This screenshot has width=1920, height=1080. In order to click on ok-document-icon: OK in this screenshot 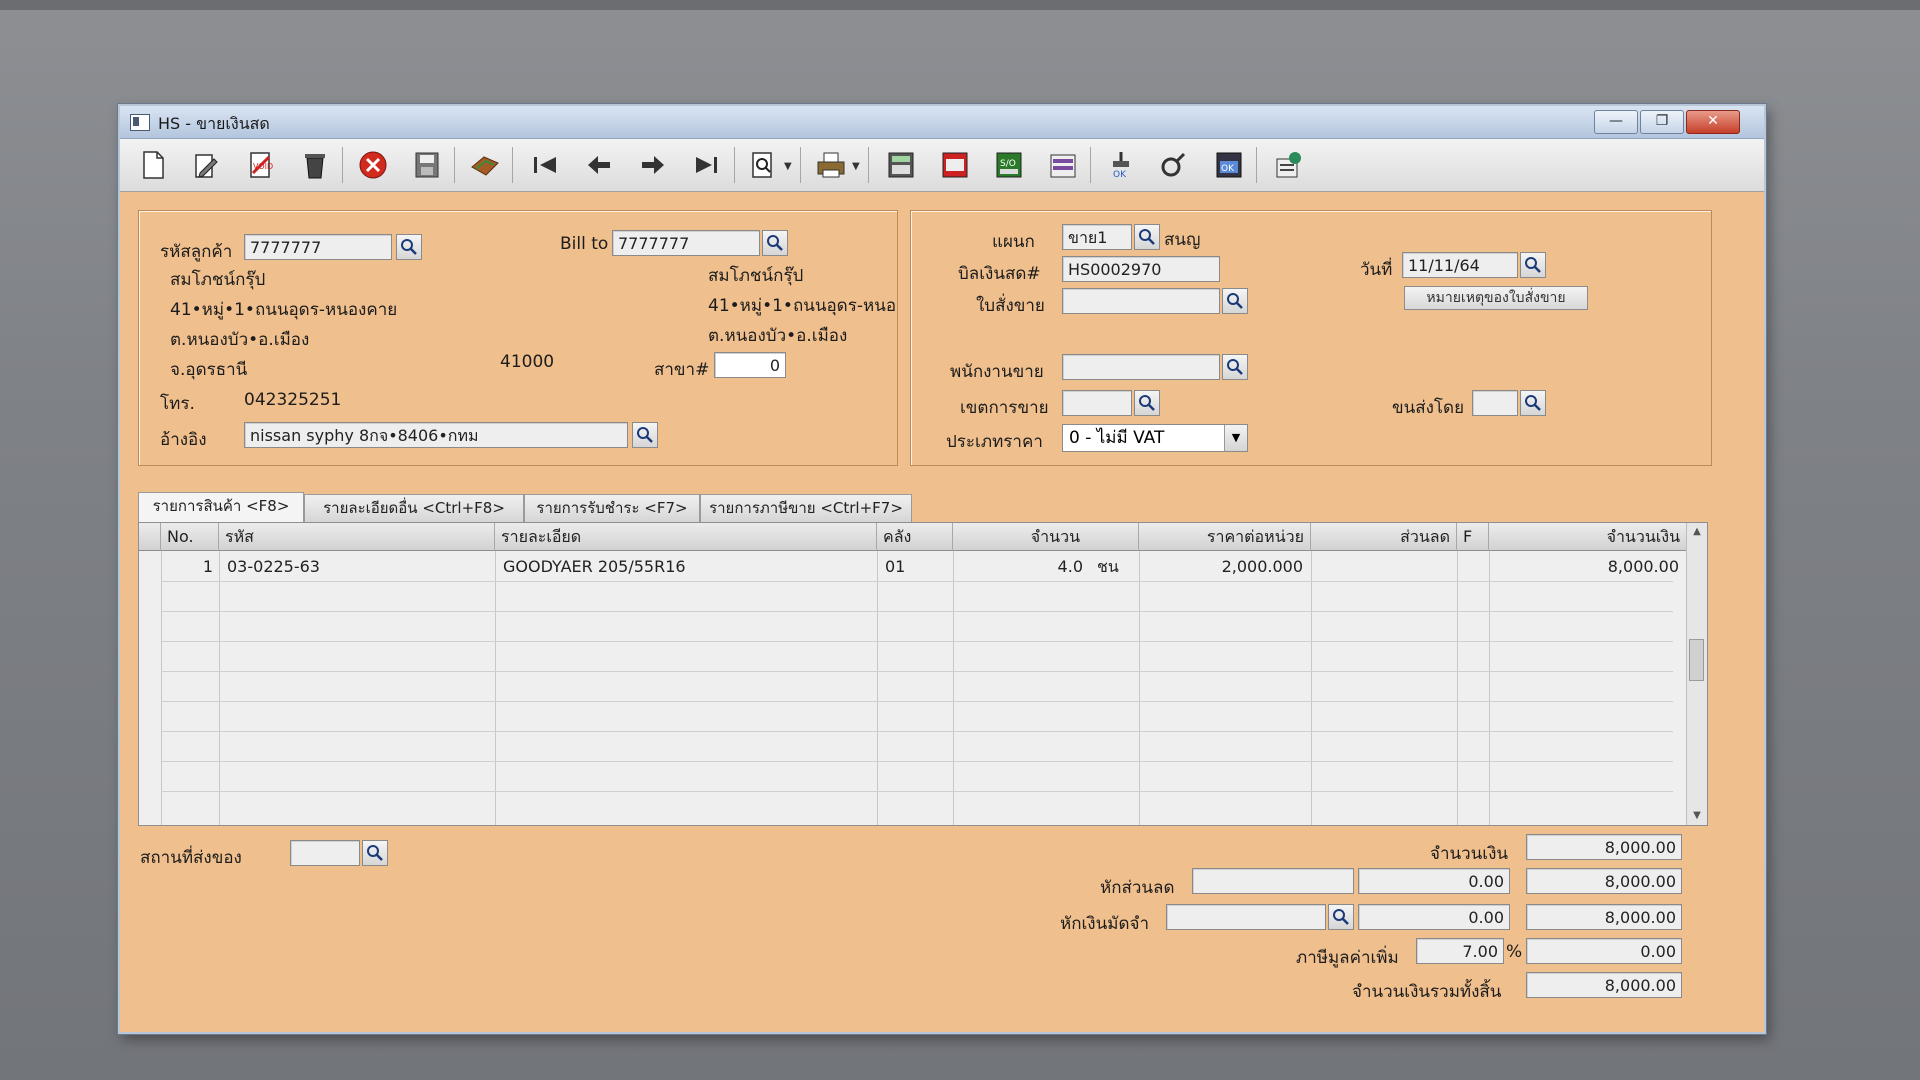, I will do `click(1229, 165)`.